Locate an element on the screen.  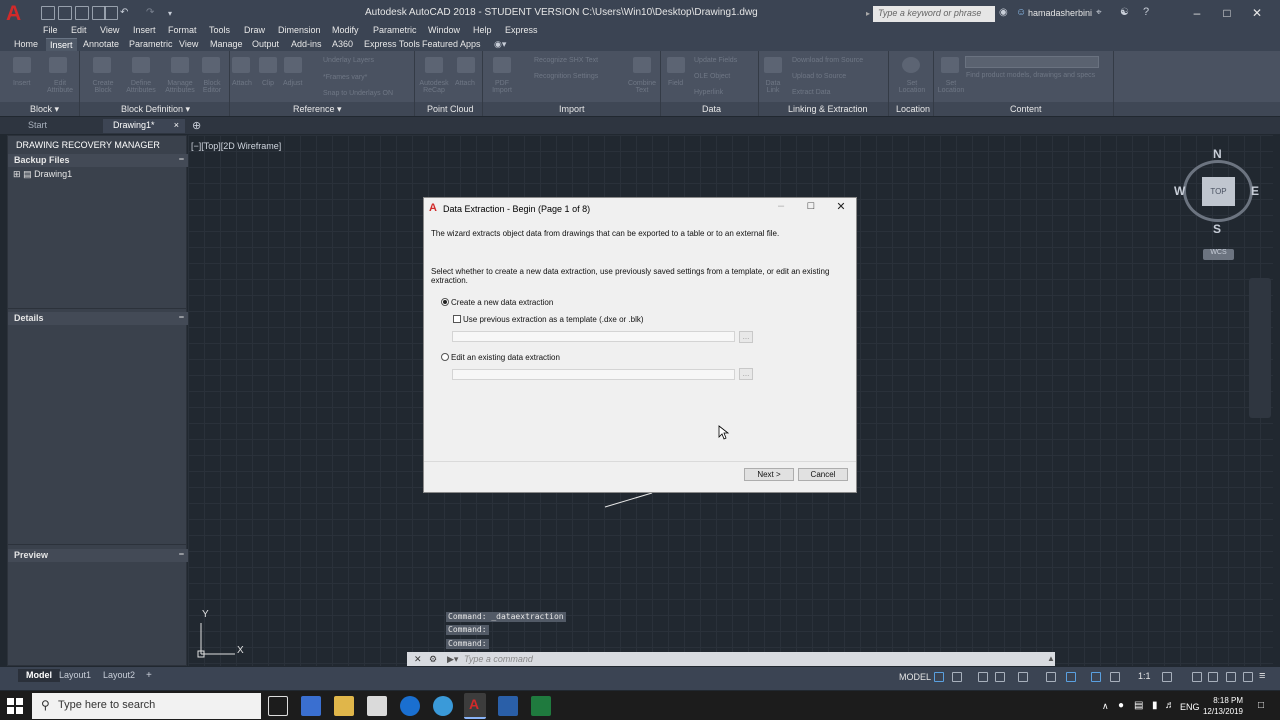
tab-manage: Manage is located at coordinates (226, 44).